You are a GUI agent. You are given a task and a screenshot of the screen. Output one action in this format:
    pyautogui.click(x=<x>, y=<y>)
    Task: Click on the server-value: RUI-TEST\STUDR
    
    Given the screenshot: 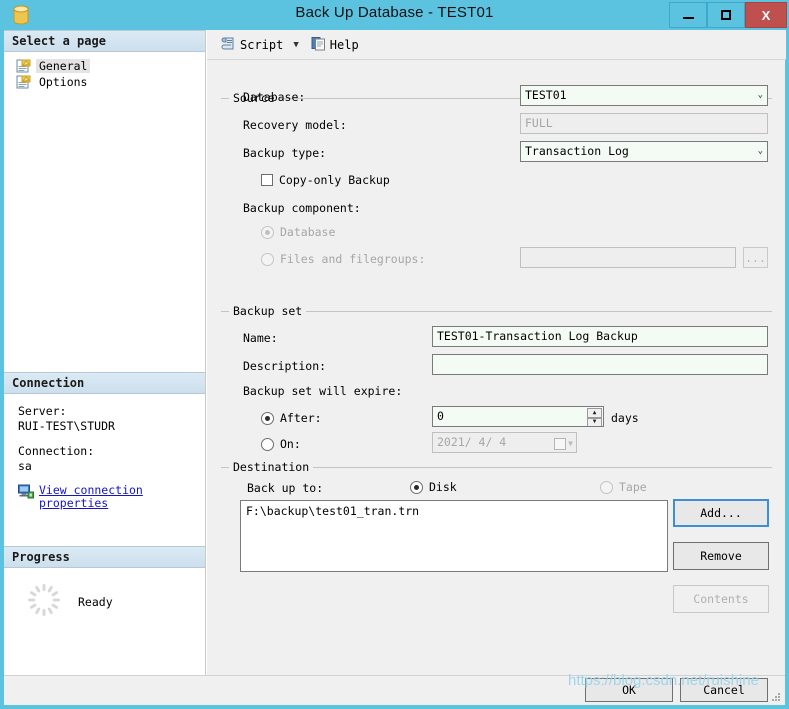 What is the action you would take?
    pyautogui.click(x=66, y=426)
    